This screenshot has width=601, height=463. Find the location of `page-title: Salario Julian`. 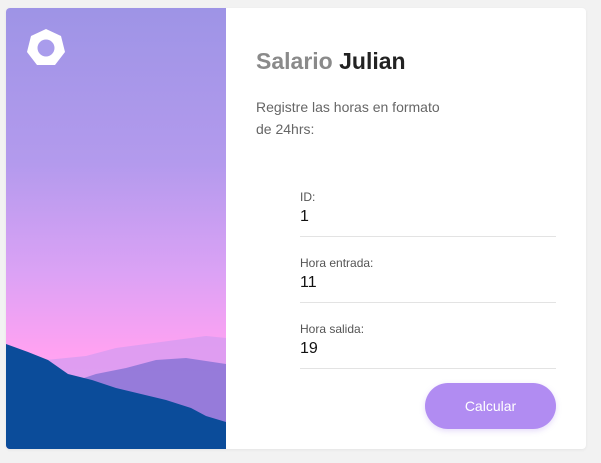

page-title: Salario Julian is located at coordinates (331, 61).